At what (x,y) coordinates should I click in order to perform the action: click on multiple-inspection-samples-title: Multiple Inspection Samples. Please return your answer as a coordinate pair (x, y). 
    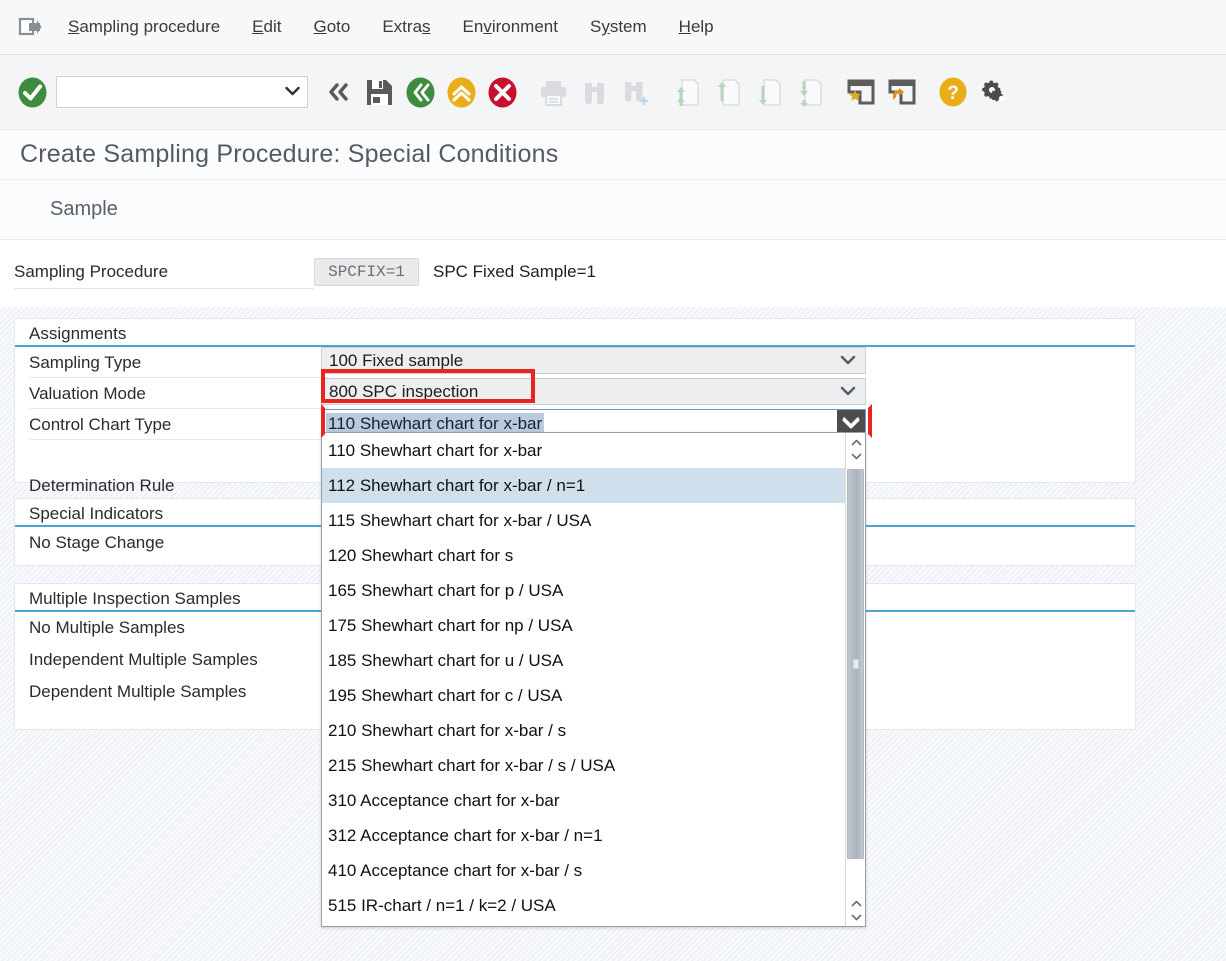
    Looking at the image, I should click on (135, 598).